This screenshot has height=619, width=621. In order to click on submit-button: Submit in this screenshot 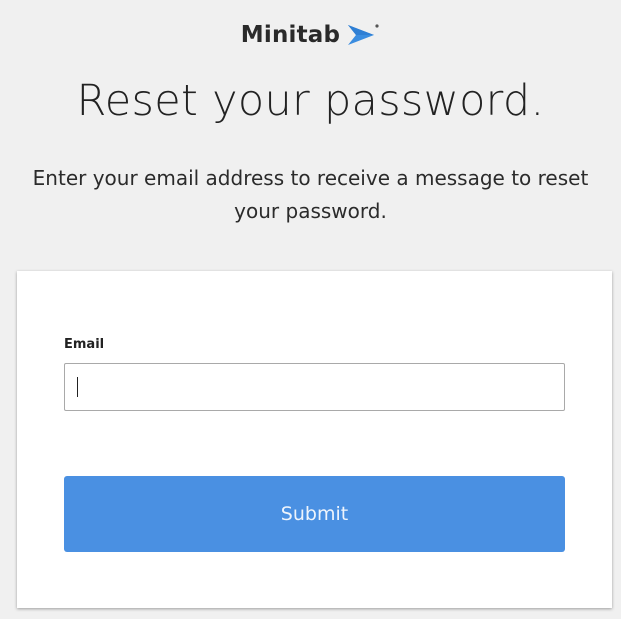, I will do `click(314, 514)`.